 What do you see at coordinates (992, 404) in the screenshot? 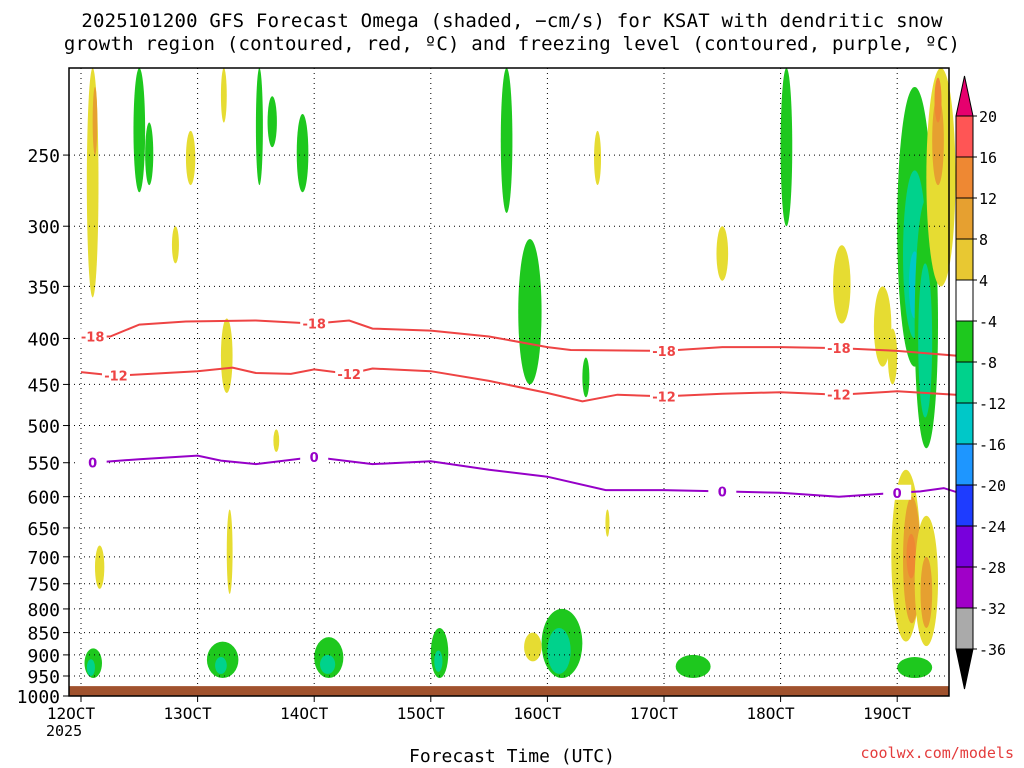
I see `colorbar-label: -12` at bounding box center [992, 404].